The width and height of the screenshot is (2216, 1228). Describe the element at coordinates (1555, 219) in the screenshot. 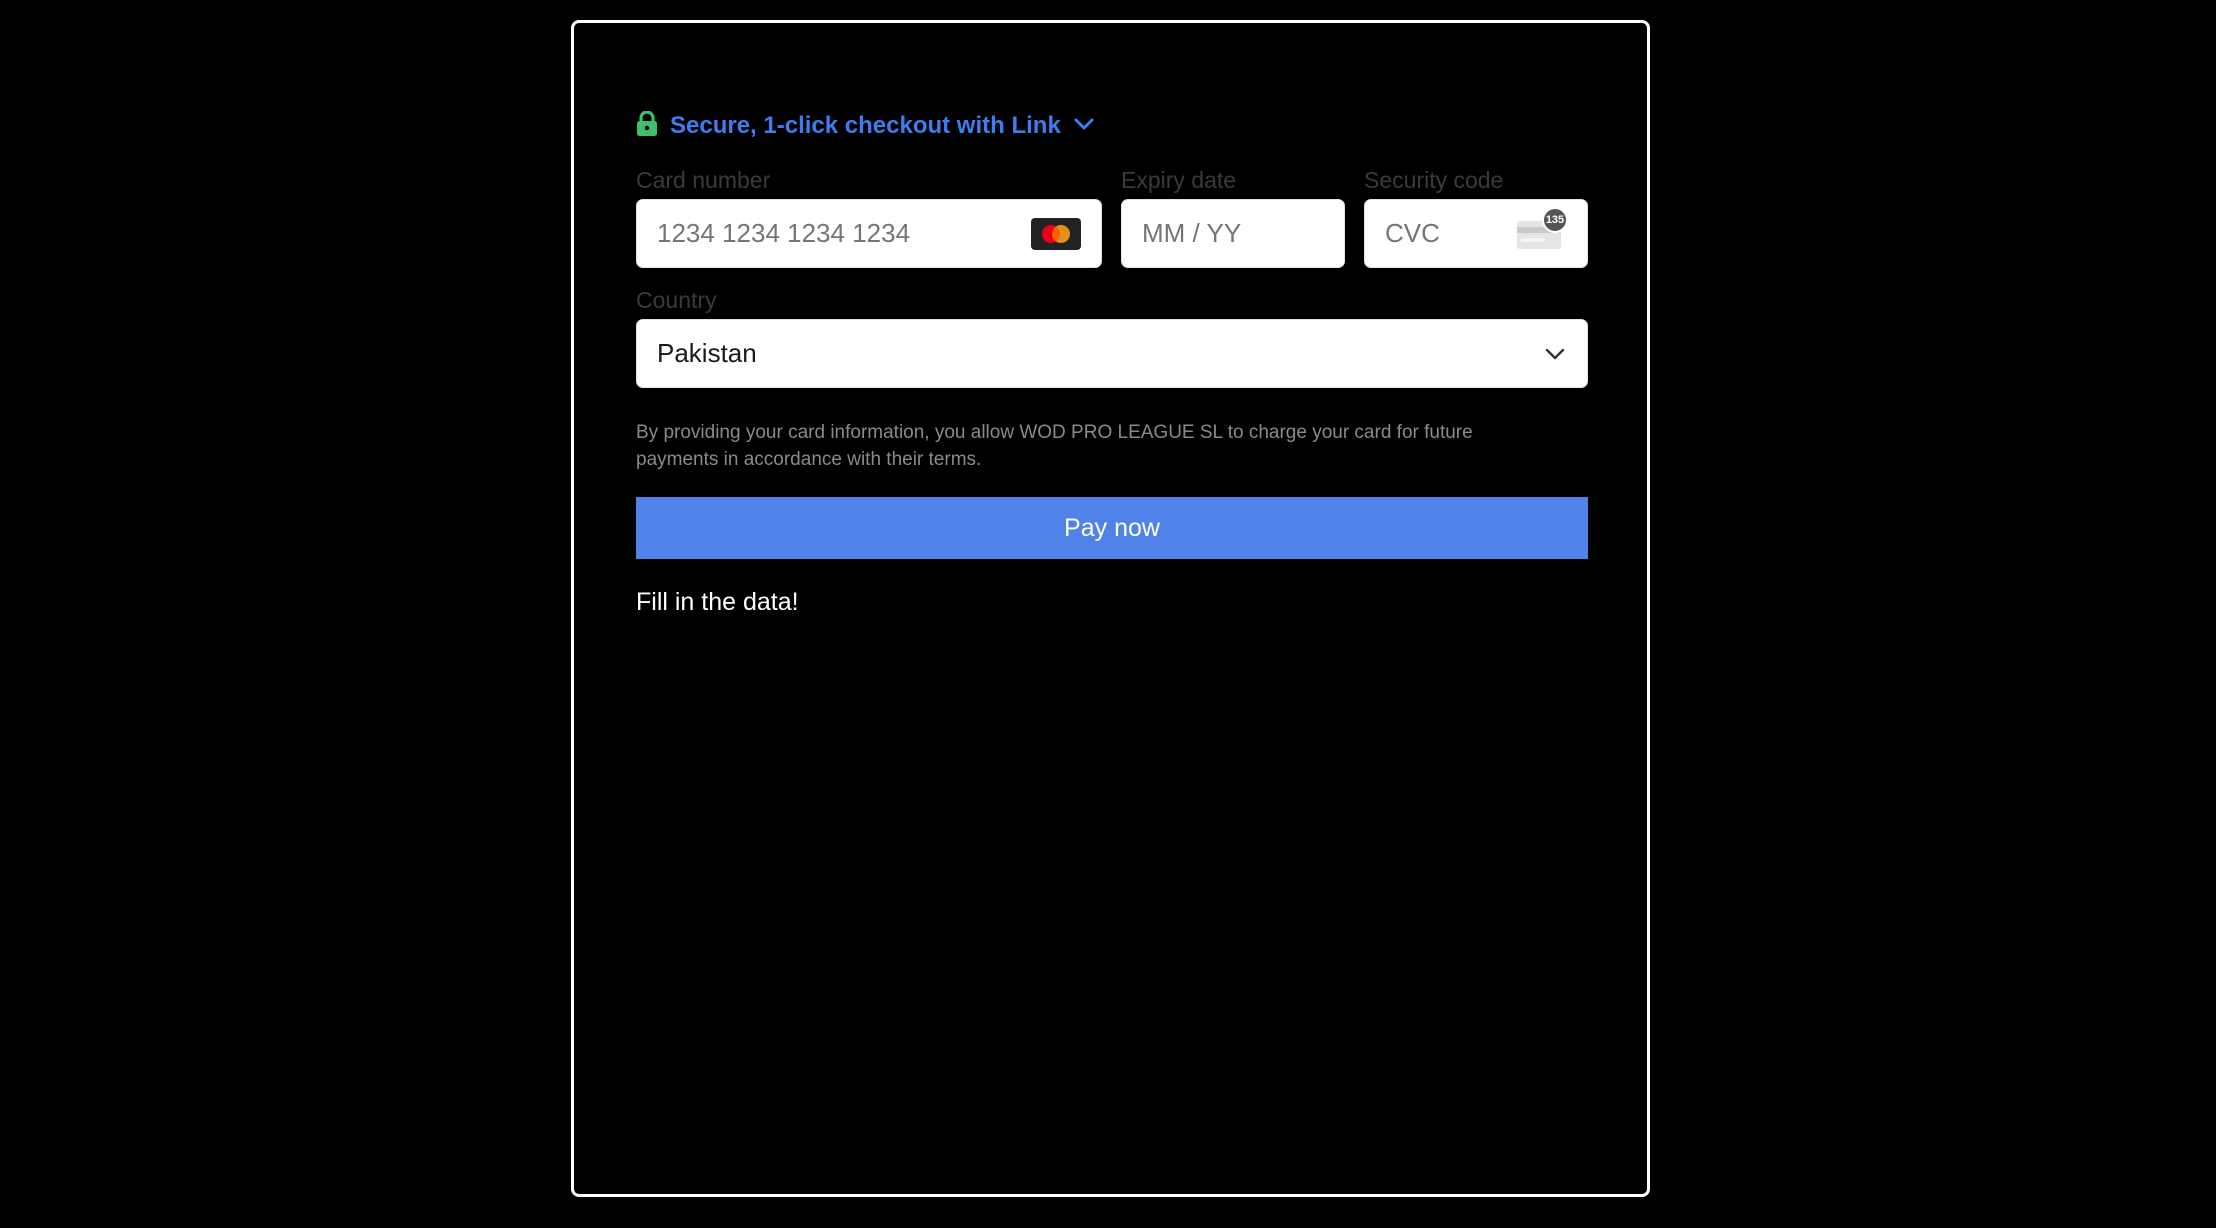

I see `cvc-hint-badge: 135` at that location.